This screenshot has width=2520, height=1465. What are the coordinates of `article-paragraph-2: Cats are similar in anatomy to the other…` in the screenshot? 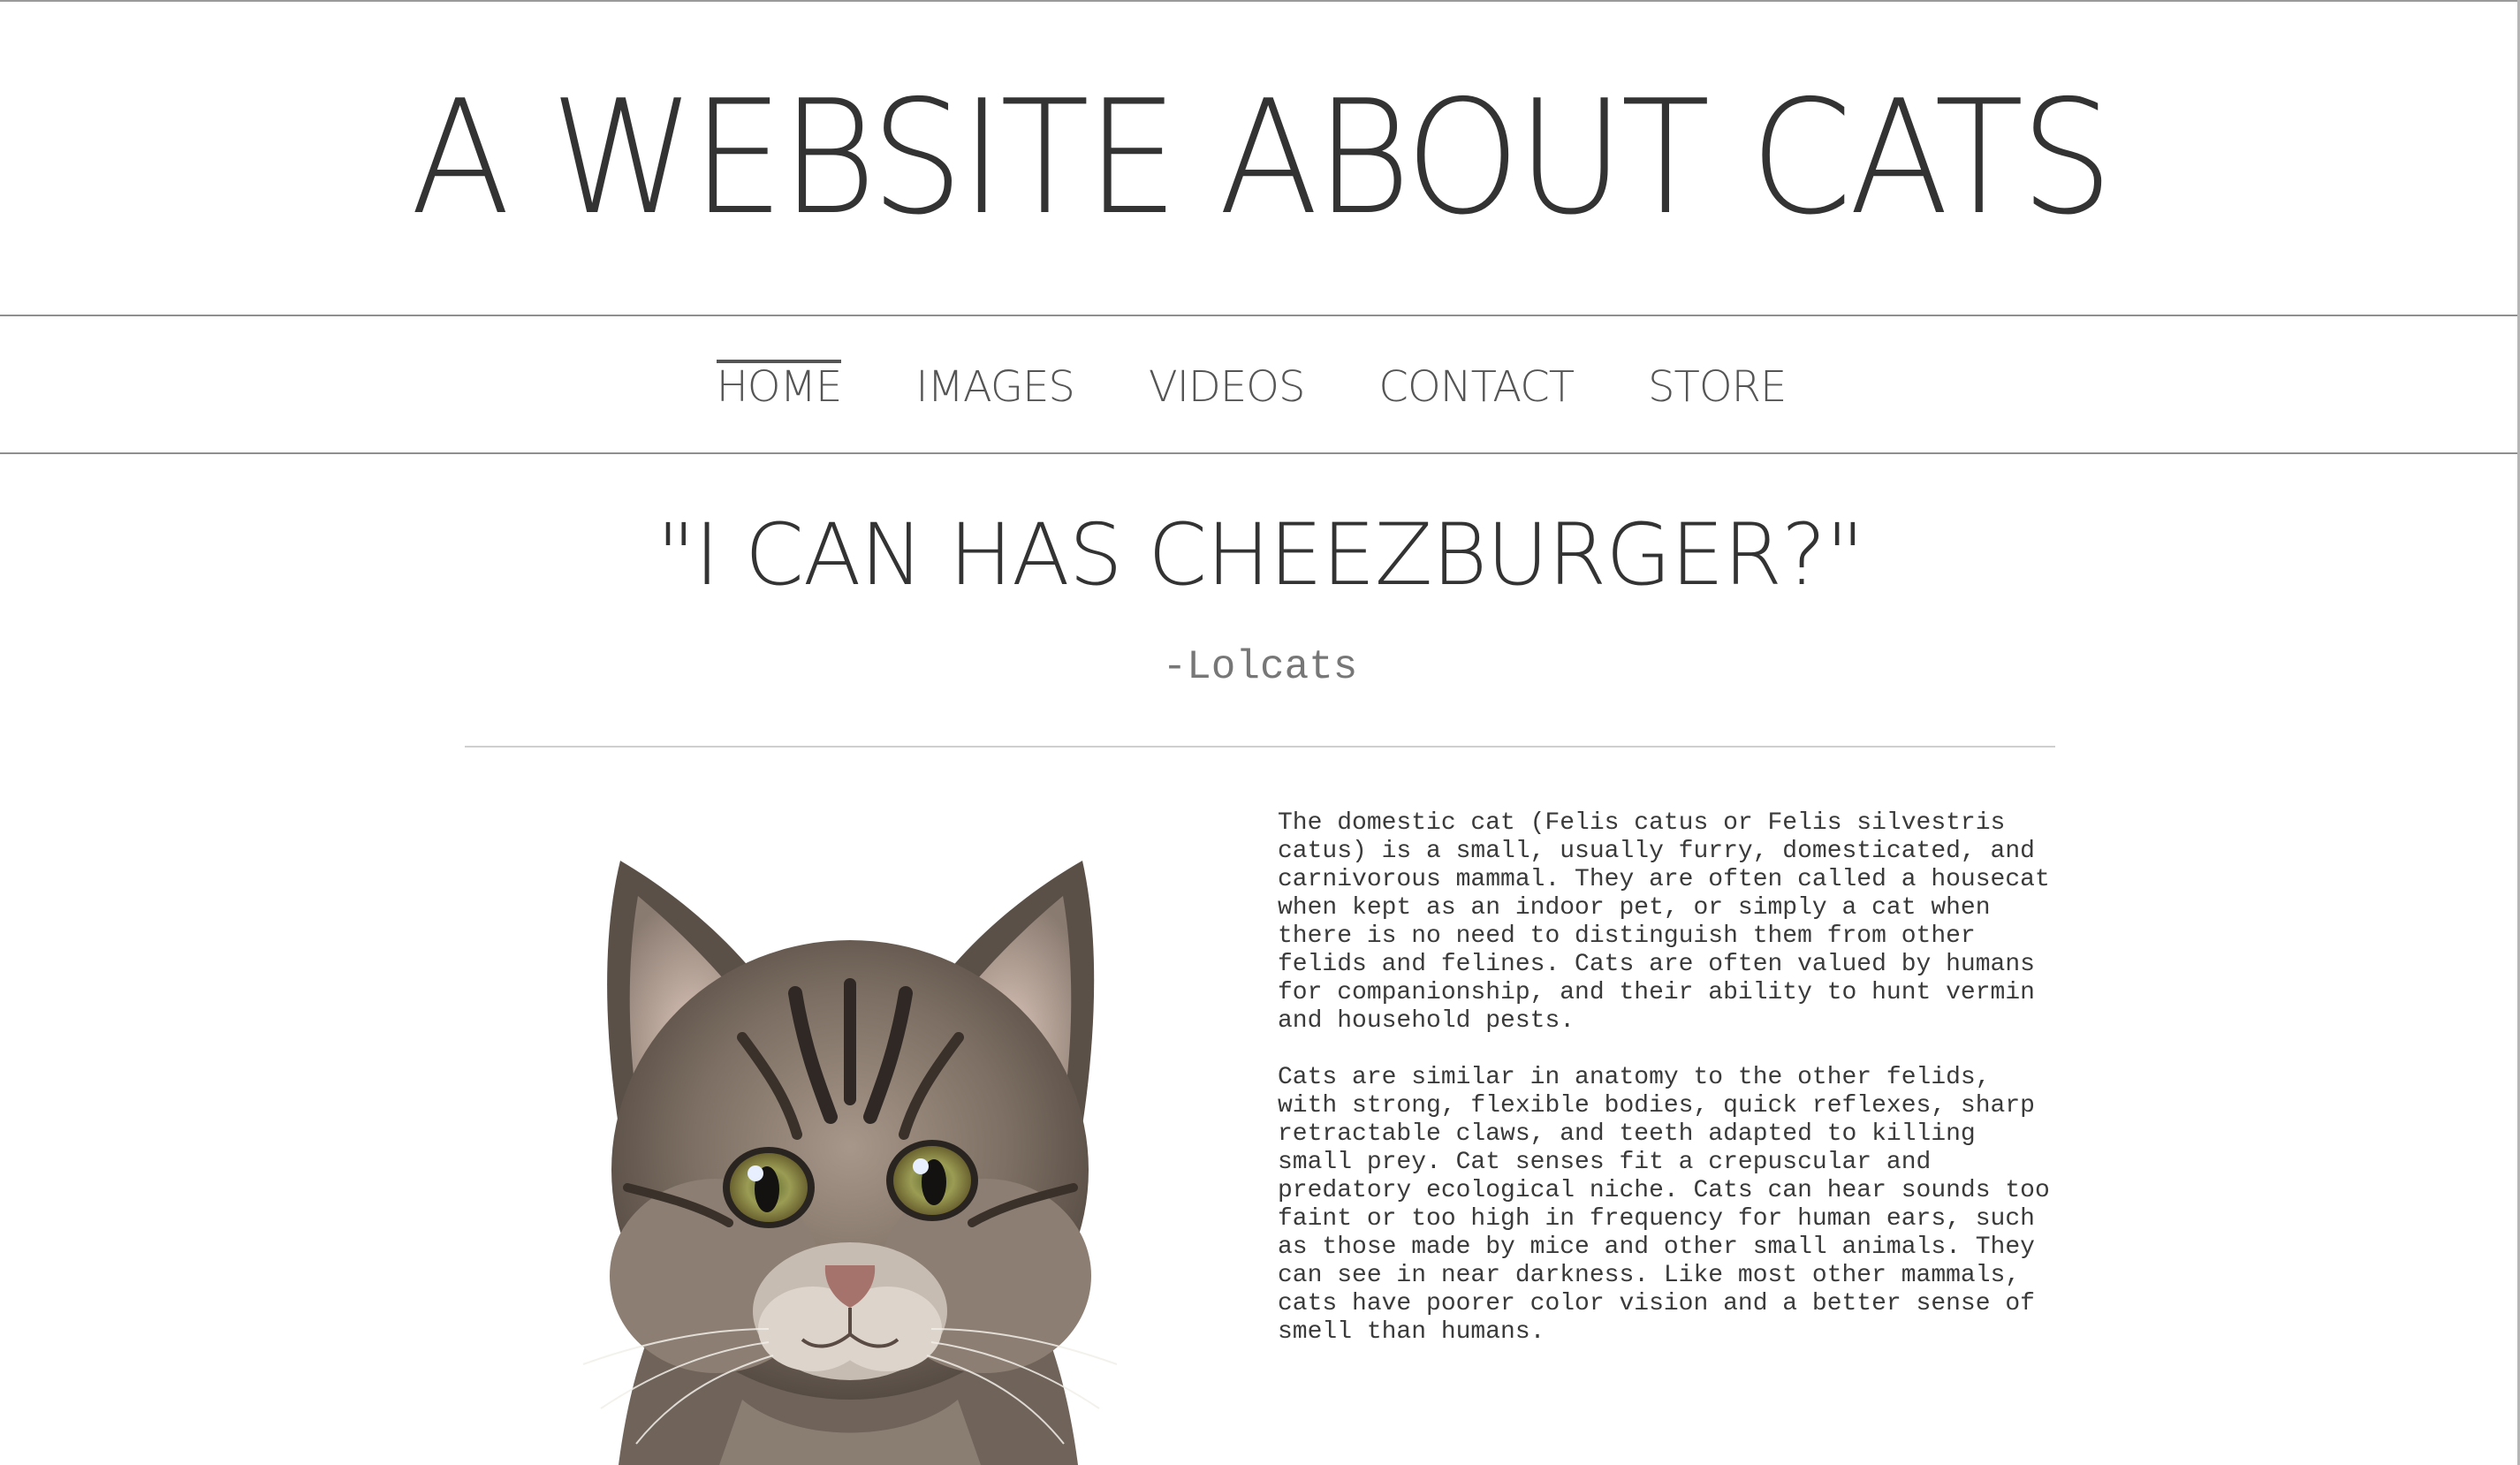 It's located at (1664, 1205).